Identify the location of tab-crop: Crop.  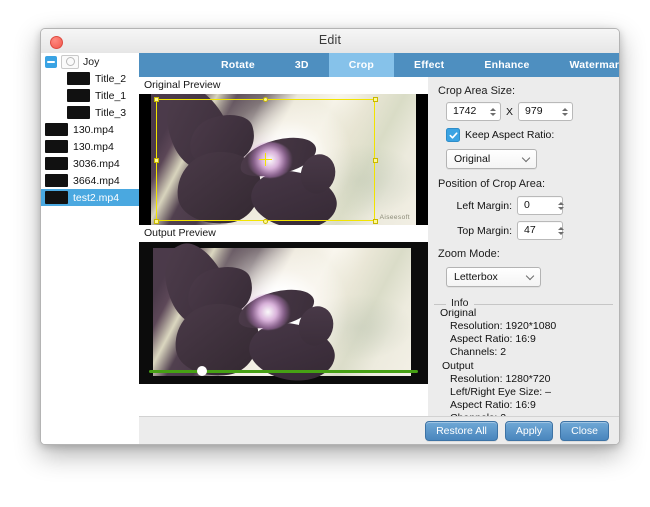
(361, 65).